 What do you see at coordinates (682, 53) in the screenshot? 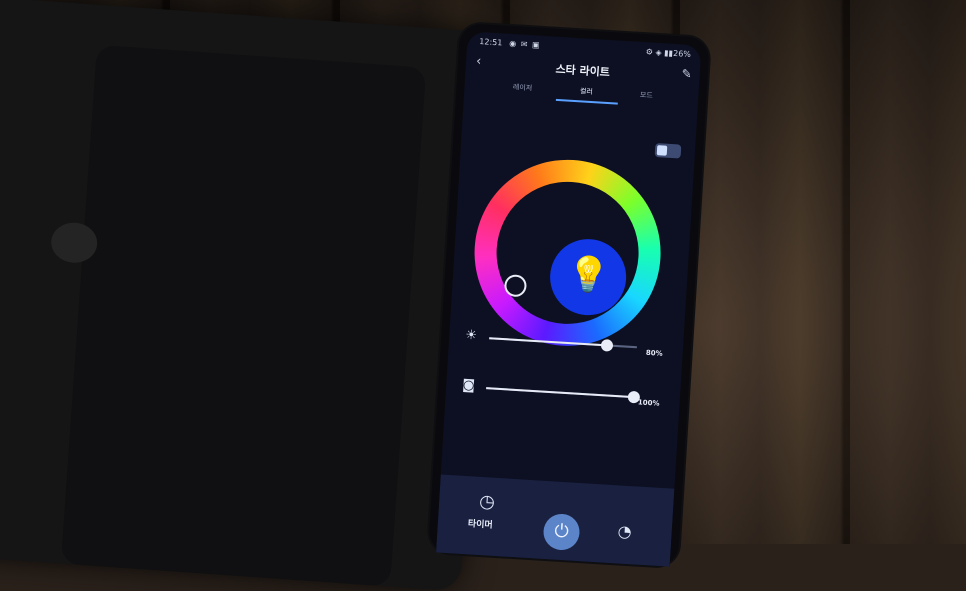
I see `battery-level: 26%` at bounding box center [682, 53].